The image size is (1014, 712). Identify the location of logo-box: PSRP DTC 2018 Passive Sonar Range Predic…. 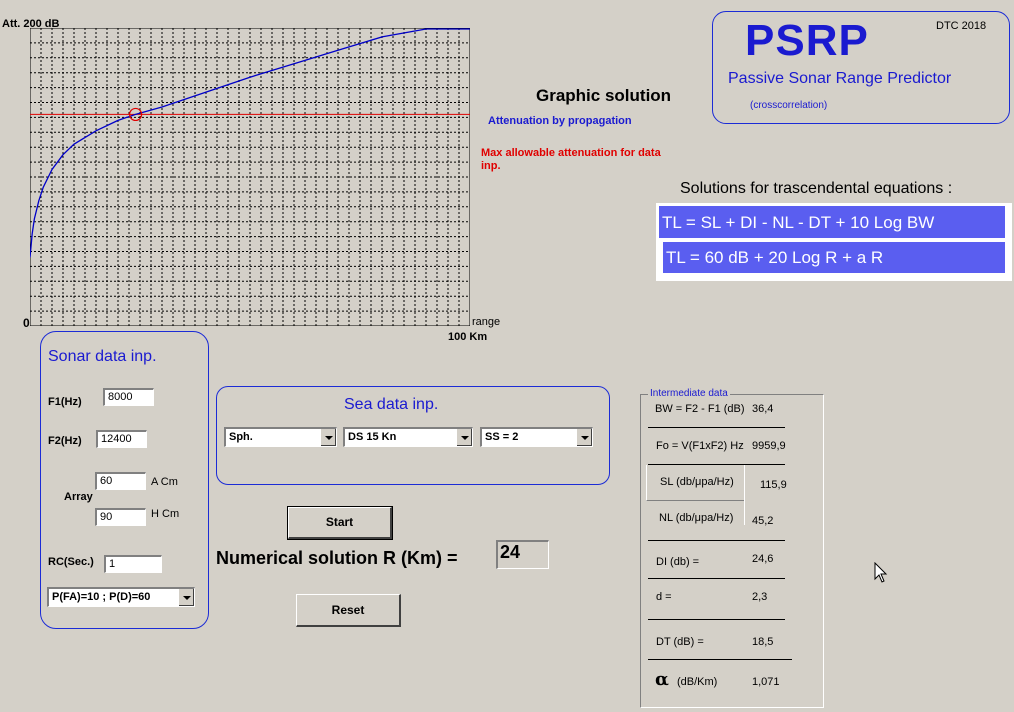
(861, 67).